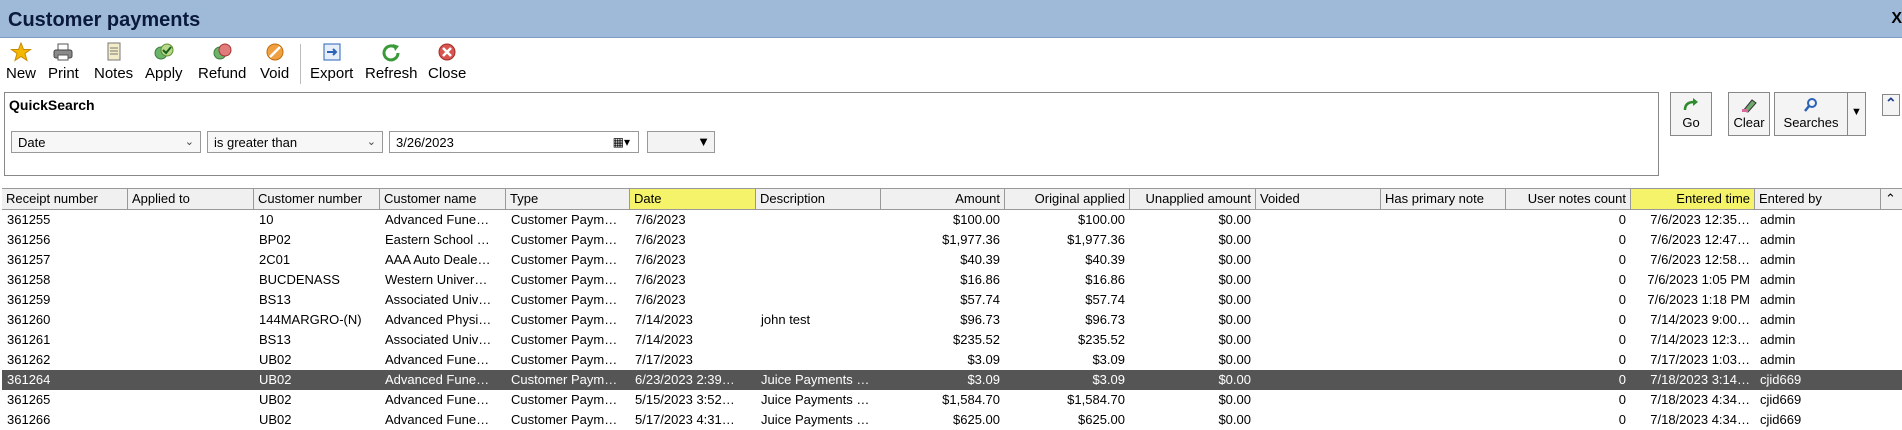 Image resolution: width=1902 pixels, height=430 pixels. I want to click on export-label: Export, so click(332, 73).